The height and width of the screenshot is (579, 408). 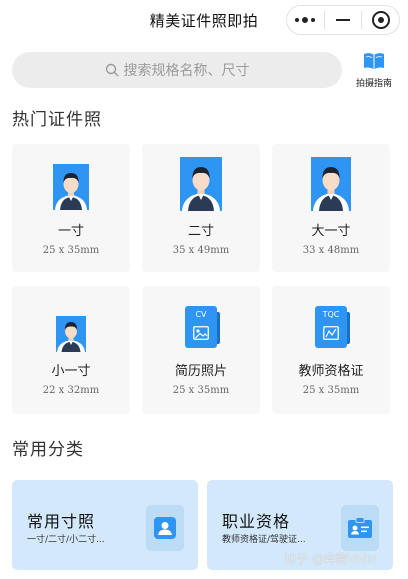 What do you see at coordinates (201, 250) in the screenshot?
I see `card-size: 35 x 49mm` at bounding box center [201, 250].